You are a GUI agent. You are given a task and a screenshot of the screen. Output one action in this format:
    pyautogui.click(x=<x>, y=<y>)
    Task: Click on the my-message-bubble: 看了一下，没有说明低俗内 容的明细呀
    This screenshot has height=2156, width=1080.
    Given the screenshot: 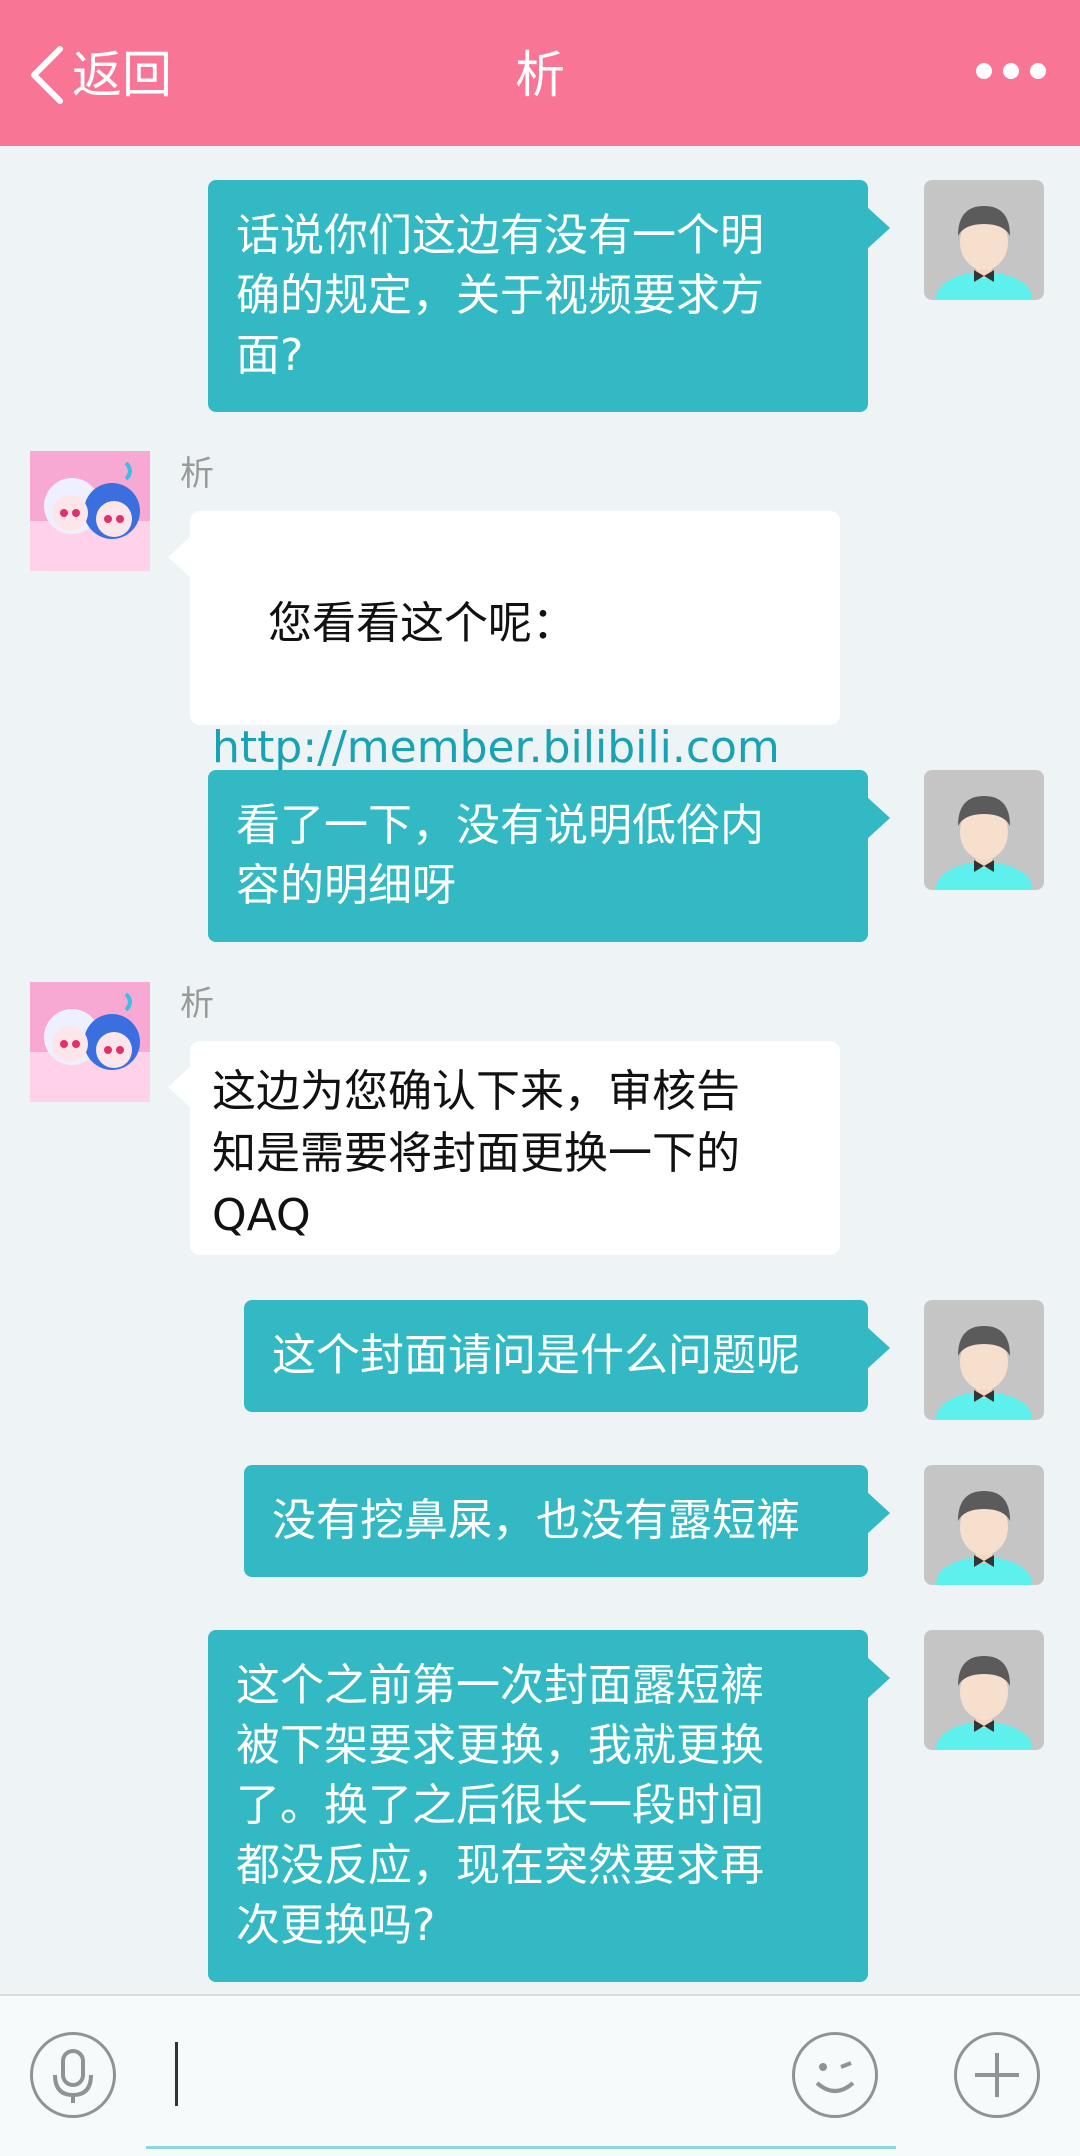 What is the action you would take?
    pyautogui.click(x=549, y=856)
    